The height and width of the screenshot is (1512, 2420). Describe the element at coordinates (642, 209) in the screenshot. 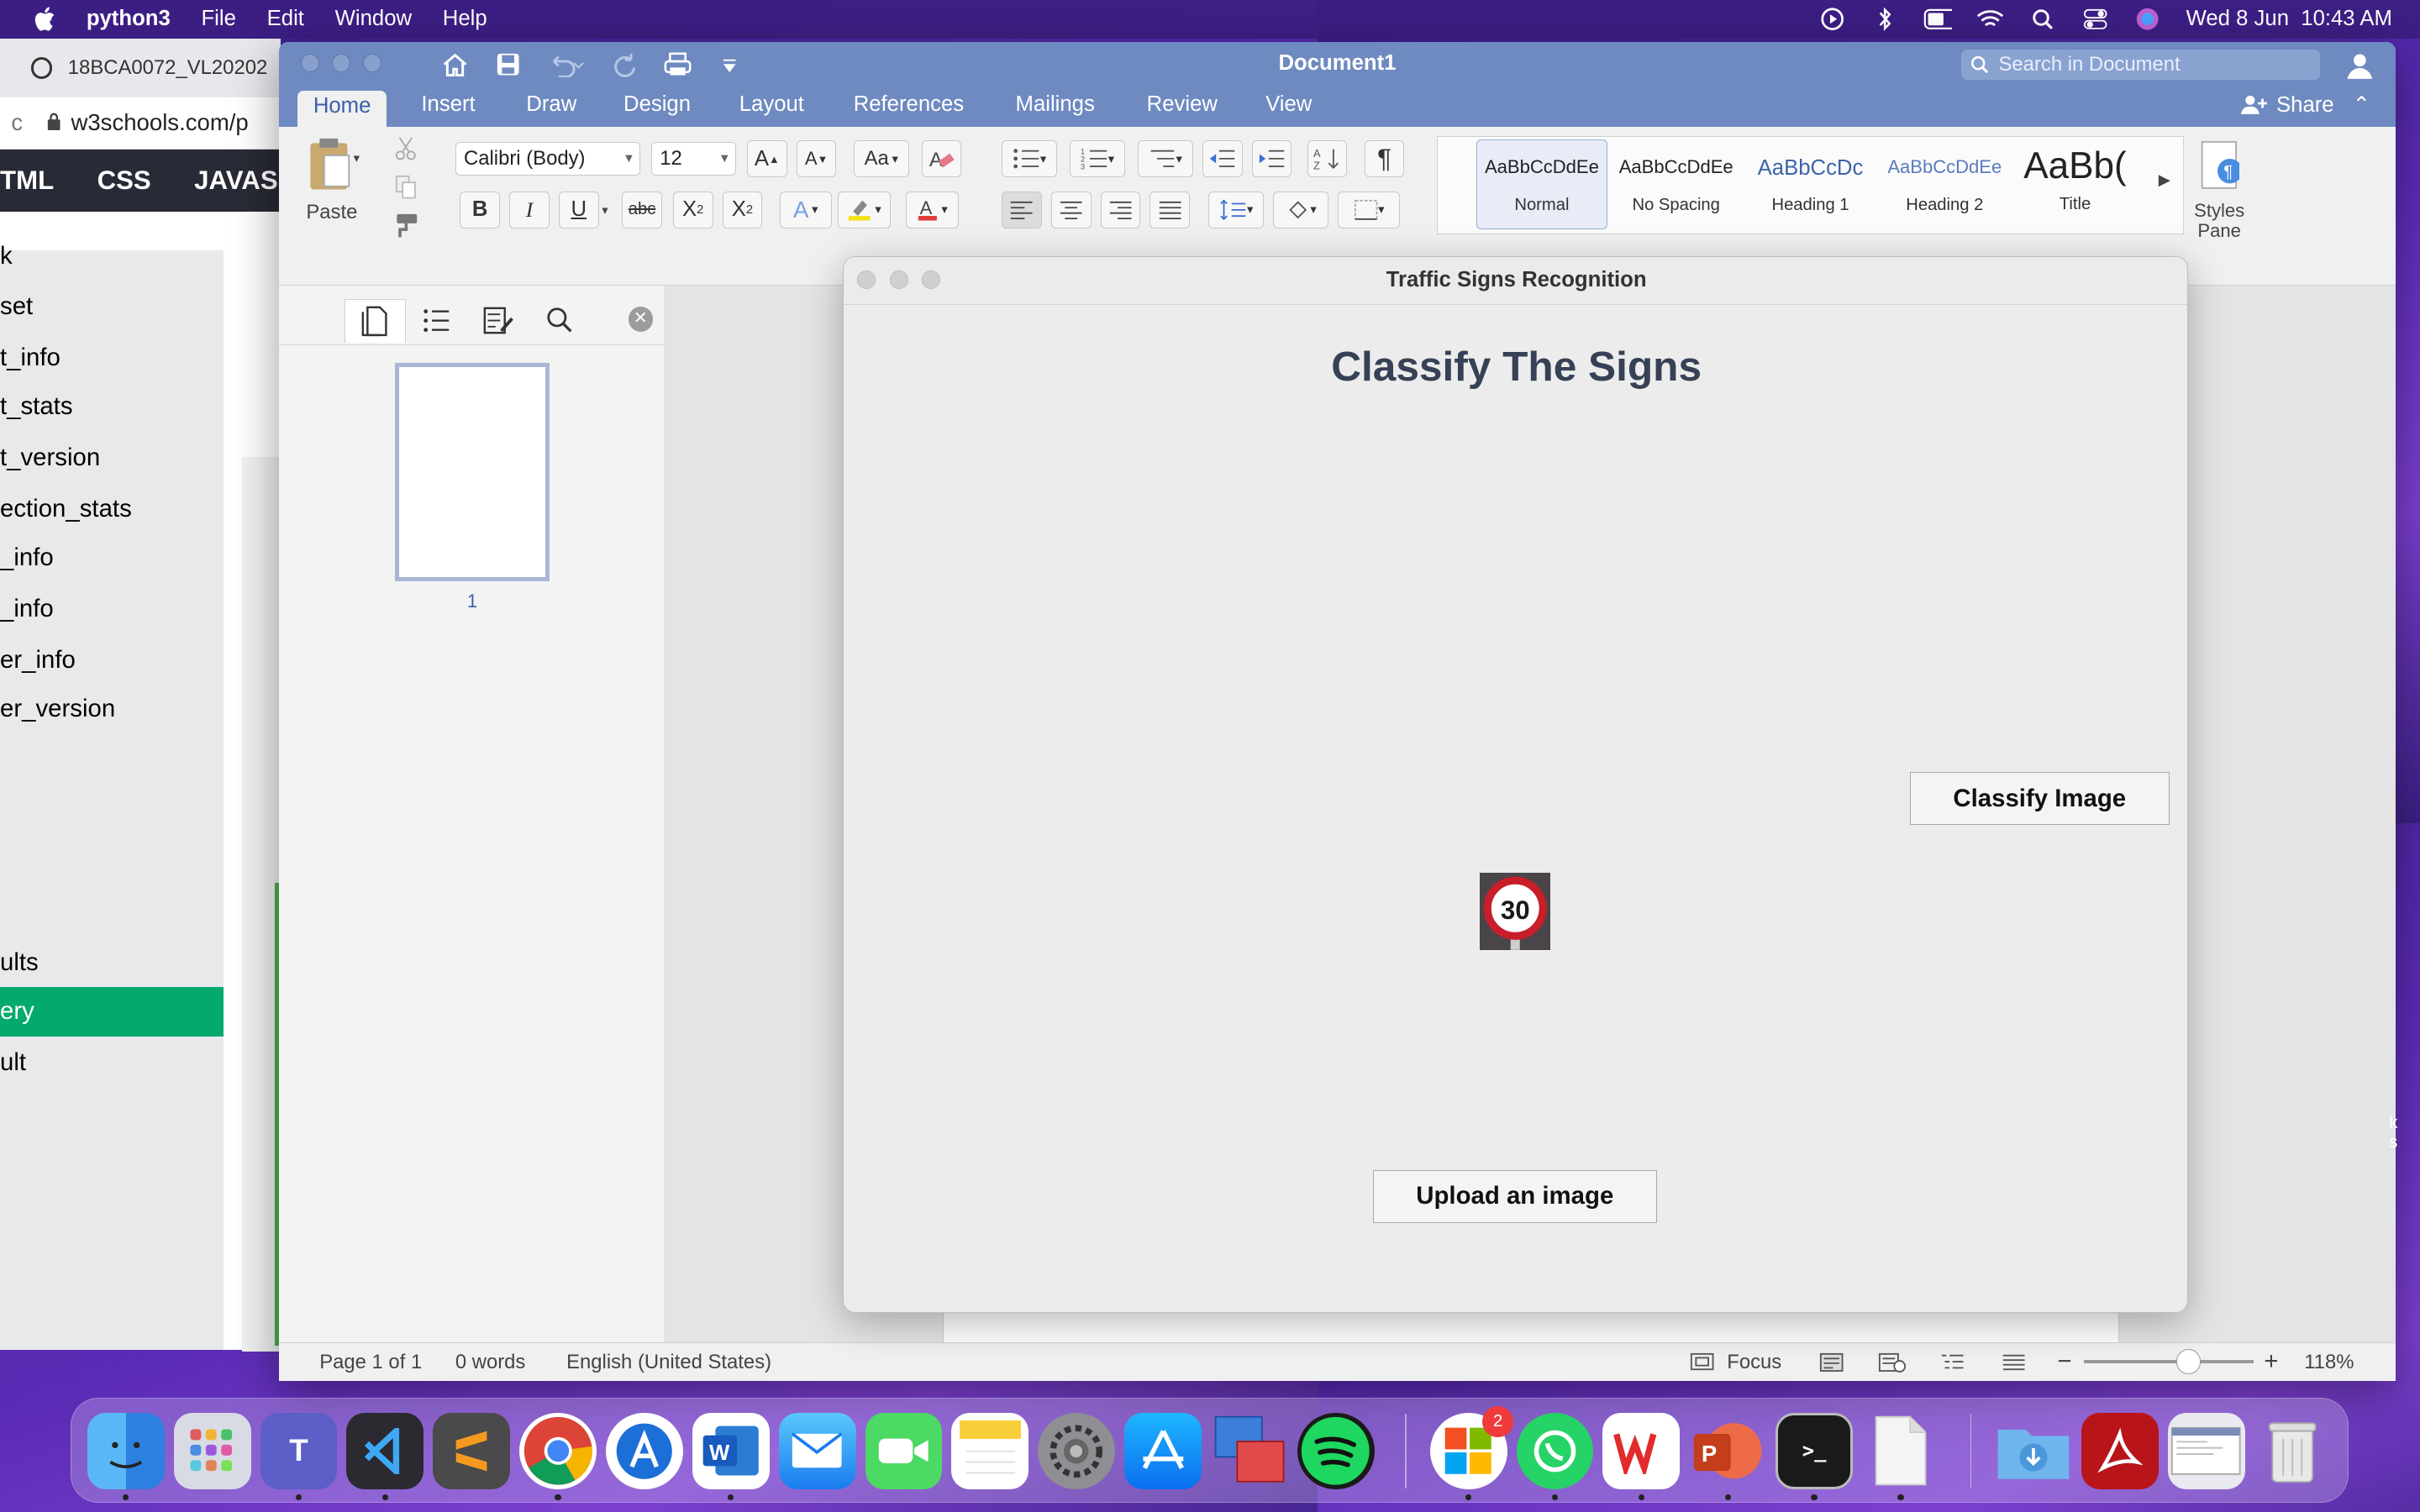

I see `strikethrough-button: abc` at that location.